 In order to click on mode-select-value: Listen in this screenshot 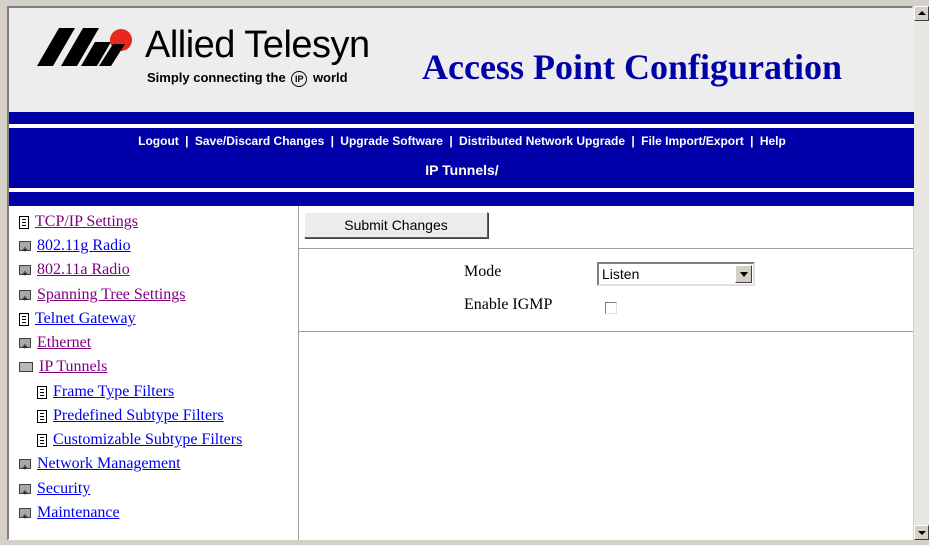, I will do `click(621, 274)`.